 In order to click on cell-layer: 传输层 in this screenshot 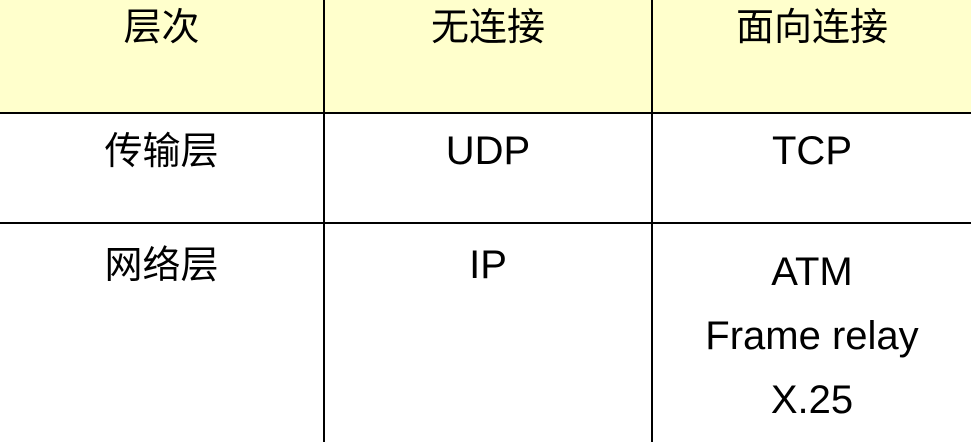, I will do `click(162, 168)`.